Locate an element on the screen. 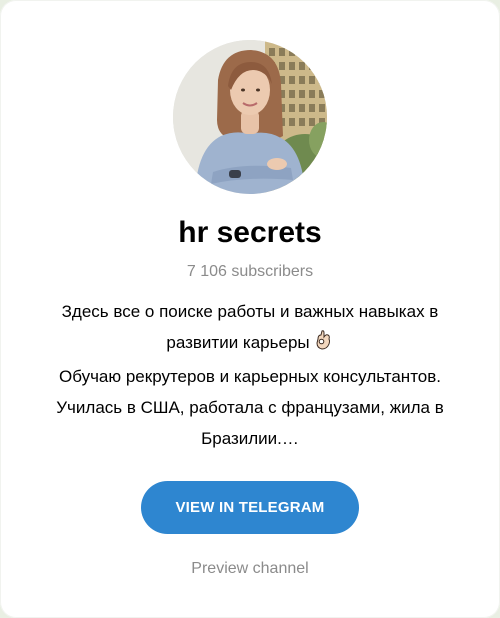 This screenshot has height=618, width=500. channel-title: hr secrets is located at coordinates (250, 232).